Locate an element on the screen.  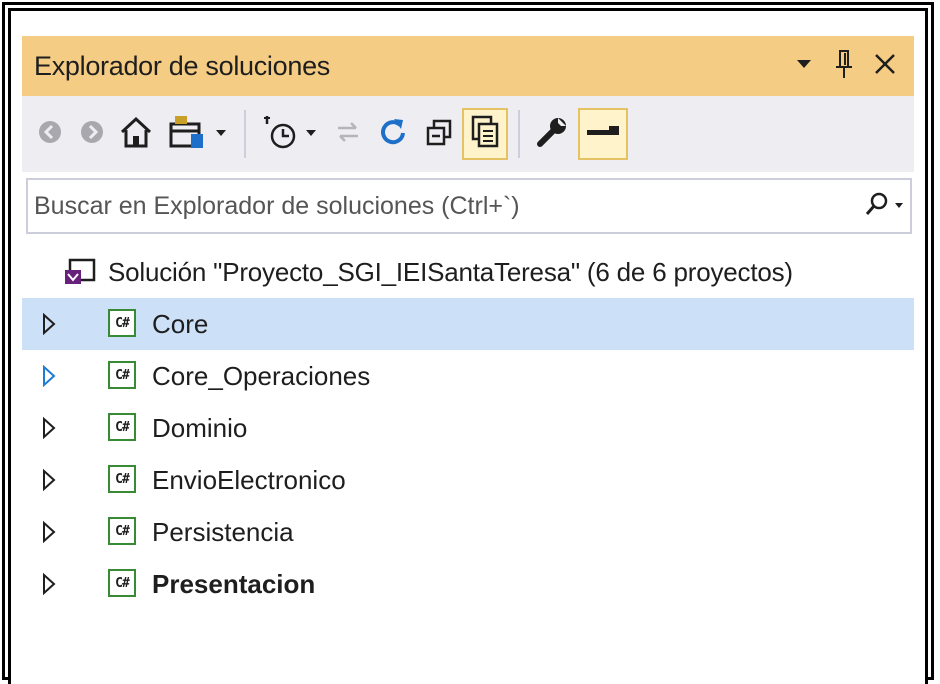
toolbar is located at coordinates (468, 134).